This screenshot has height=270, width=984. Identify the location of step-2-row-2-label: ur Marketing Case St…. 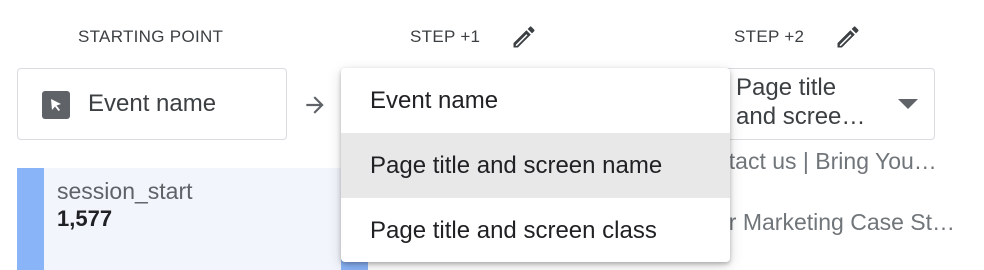
(835, 222).